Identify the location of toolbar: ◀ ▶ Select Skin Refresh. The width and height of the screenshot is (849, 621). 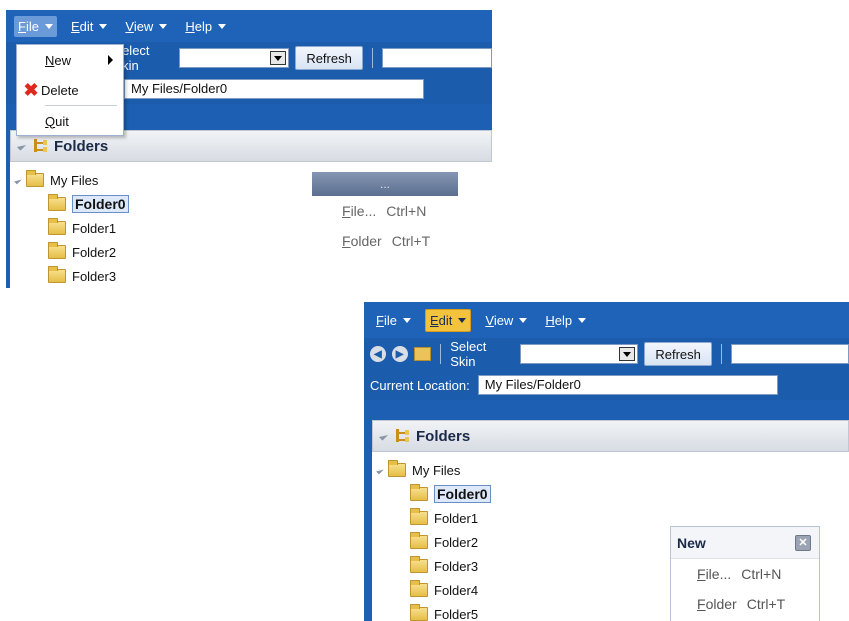
(606, 354).